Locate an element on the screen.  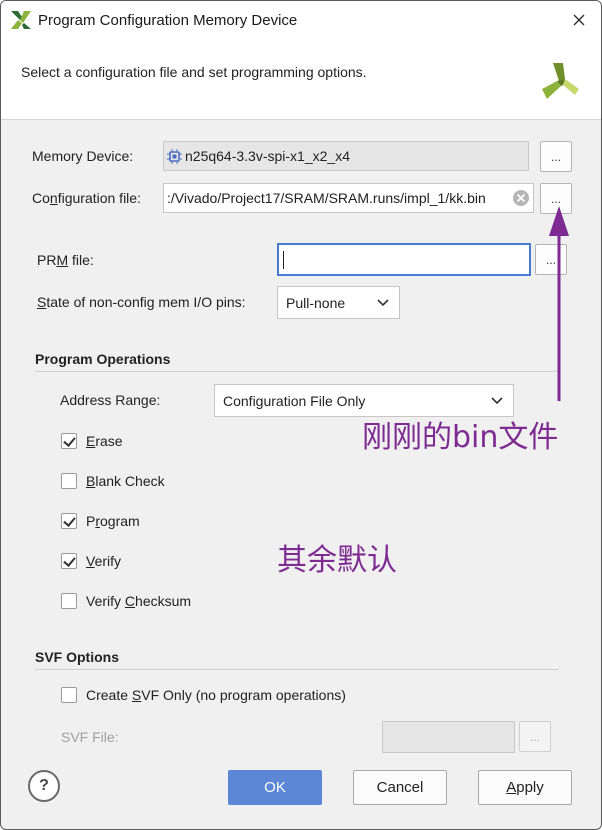
clear-icon is located at coordinates (521, 198).